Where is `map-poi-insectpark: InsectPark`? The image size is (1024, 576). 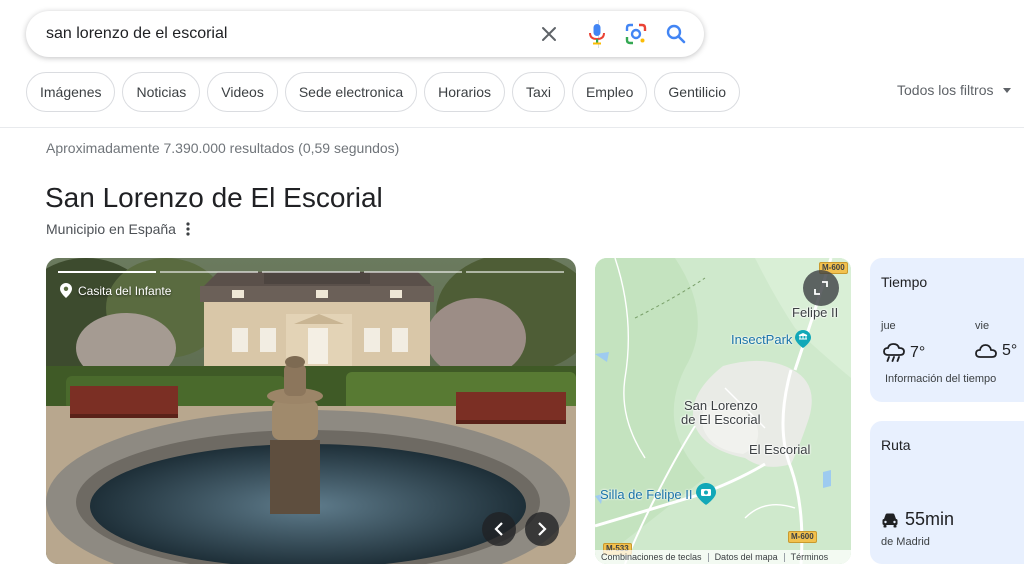
map-poi-insectpark: InsectPark is located at coordinates (771, 339).